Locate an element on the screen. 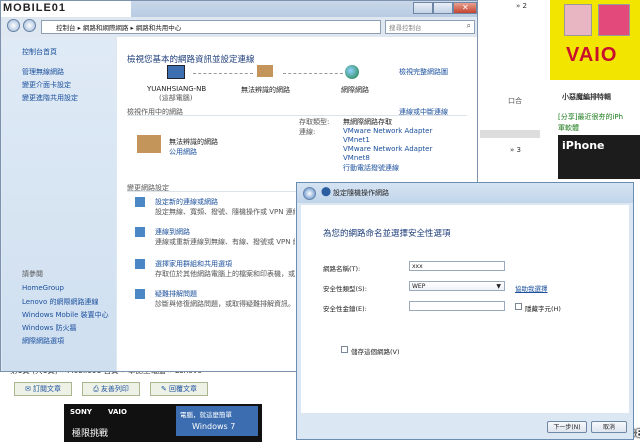  map-node-computer: YUANHSIANG-NB is located at coordinates (177, 89).